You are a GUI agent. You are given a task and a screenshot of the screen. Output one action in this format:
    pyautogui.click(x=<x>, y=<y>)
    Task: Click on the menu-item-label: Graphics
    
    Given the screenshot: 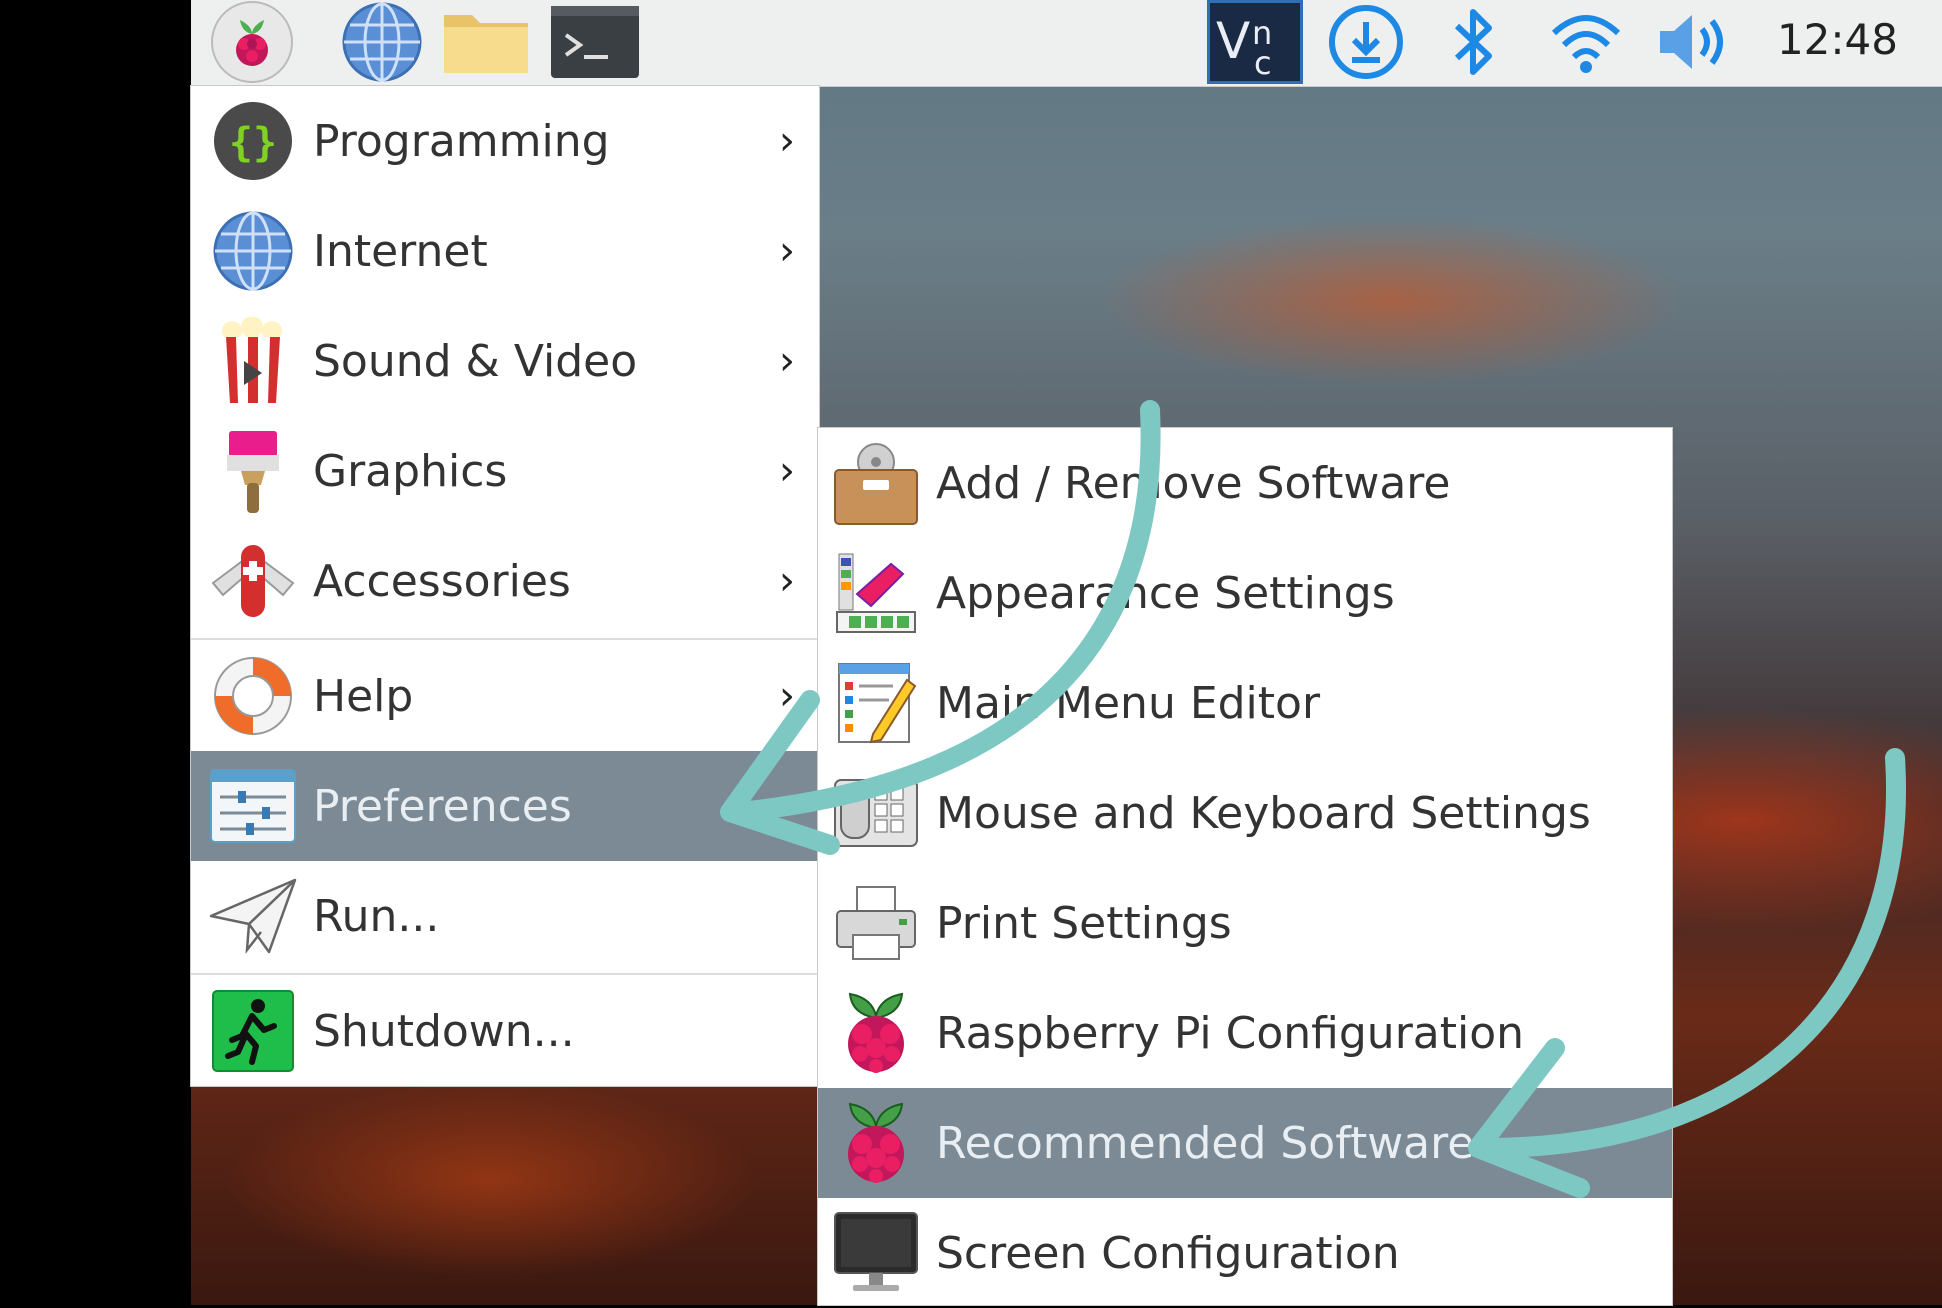 What is the action you would take?
    pyautogui.click(x=410, y=471)
    